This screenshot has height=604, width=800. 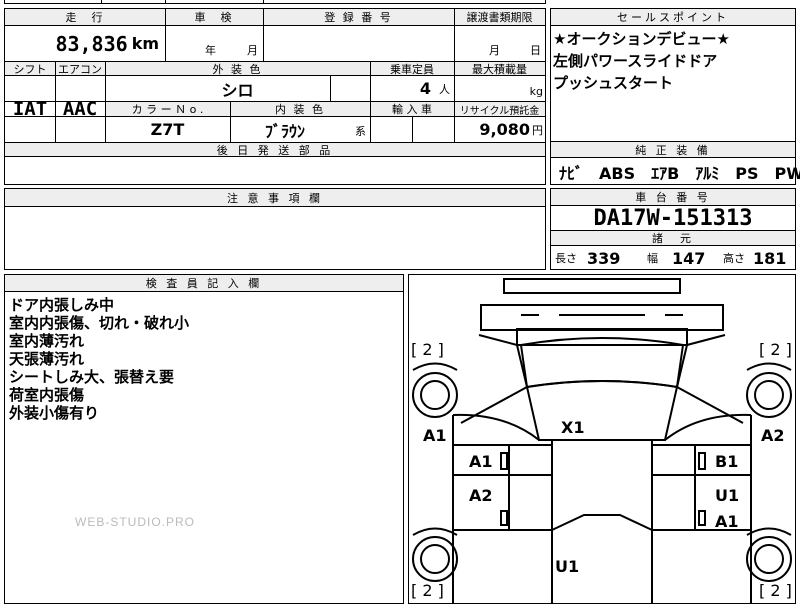 I want to click on length-label: 長さ, so click(x=566, y=258).